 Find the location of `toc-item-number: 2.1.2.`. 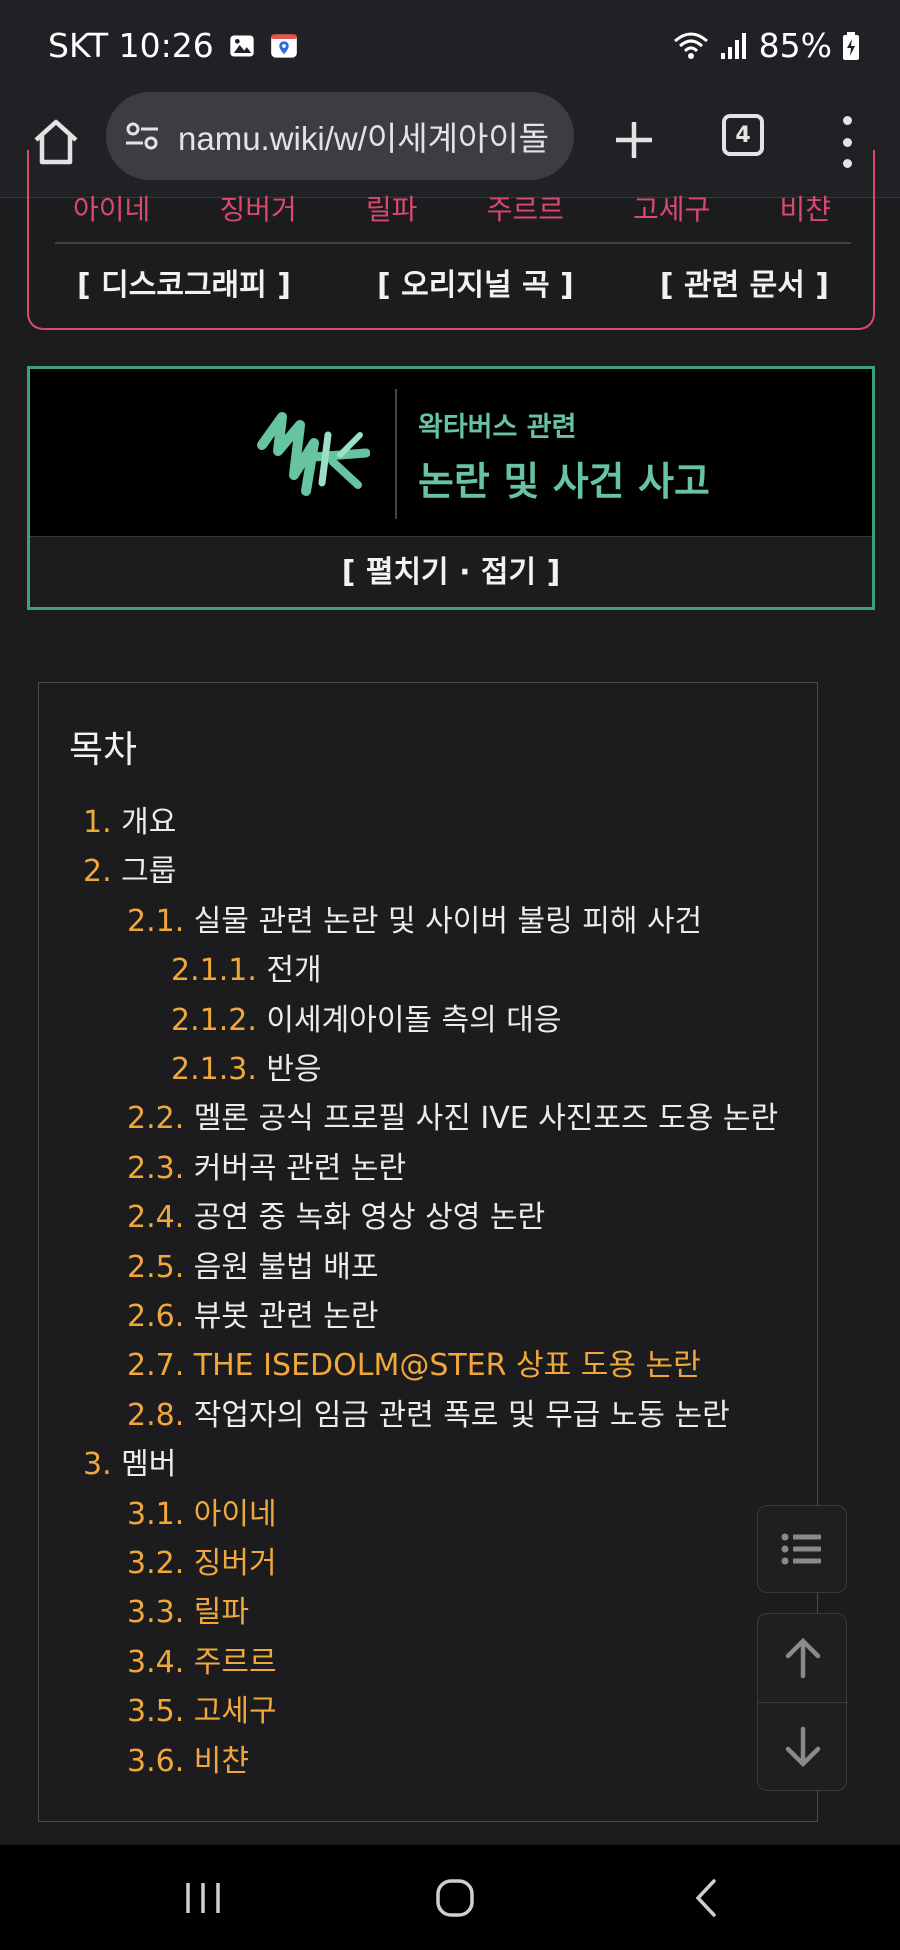

toc-item-number: 2.1.2. is located at coordinates (214, 1020).